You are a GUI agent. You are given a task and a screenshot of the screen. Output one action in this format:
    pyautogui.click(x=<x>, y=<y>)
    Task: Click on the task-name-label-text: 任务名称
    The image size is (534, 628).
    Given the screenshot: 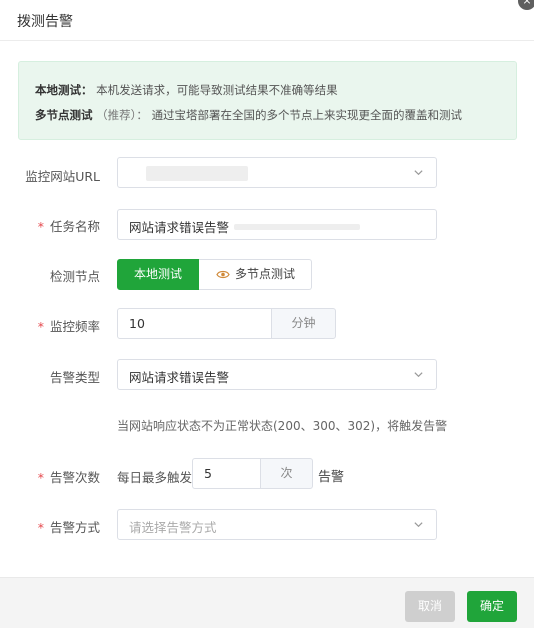 What is the action you would take?
    pyautogui.click(x=74, y=226)
    